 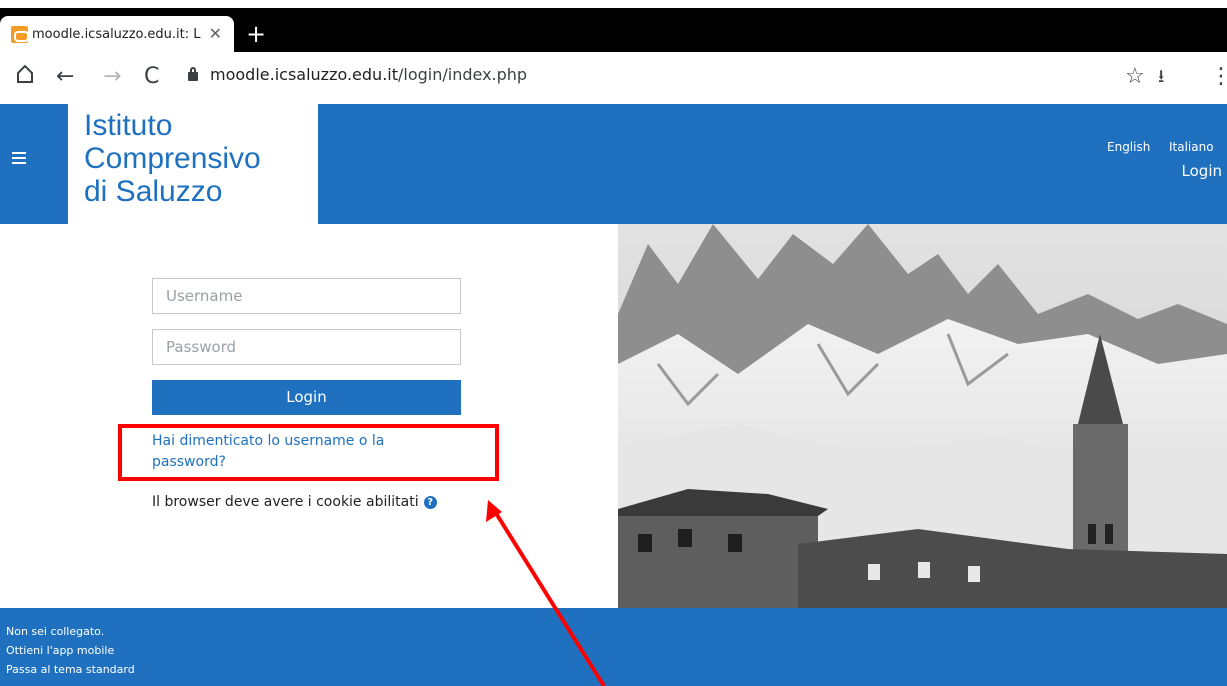 What do you see at coordinates (306, 296) in the screenshot?
I see `username-input` at bounding box center [306, 296].